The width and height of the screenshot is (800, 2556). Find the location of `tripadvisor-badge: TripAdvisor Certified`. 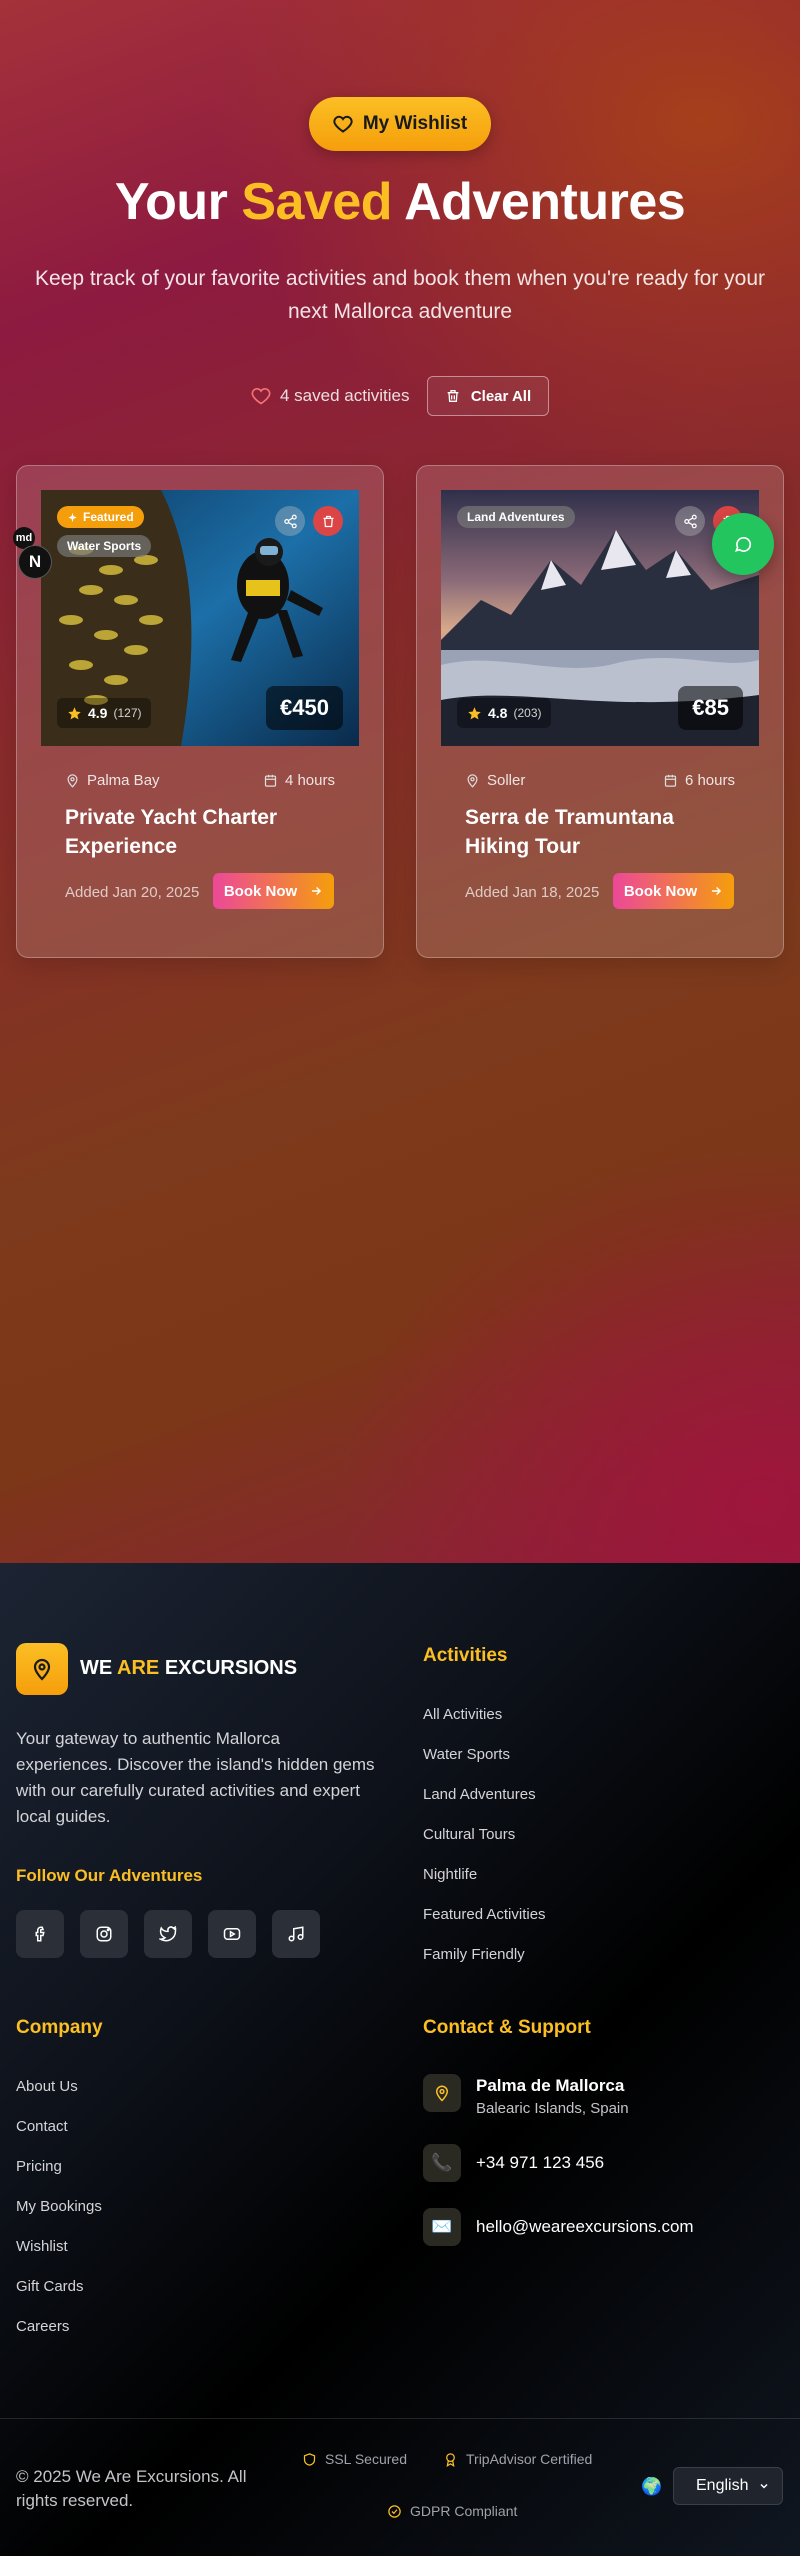

tripadvisor-badge: TripAdvisor Certified is located at coordinates (517, 2459).